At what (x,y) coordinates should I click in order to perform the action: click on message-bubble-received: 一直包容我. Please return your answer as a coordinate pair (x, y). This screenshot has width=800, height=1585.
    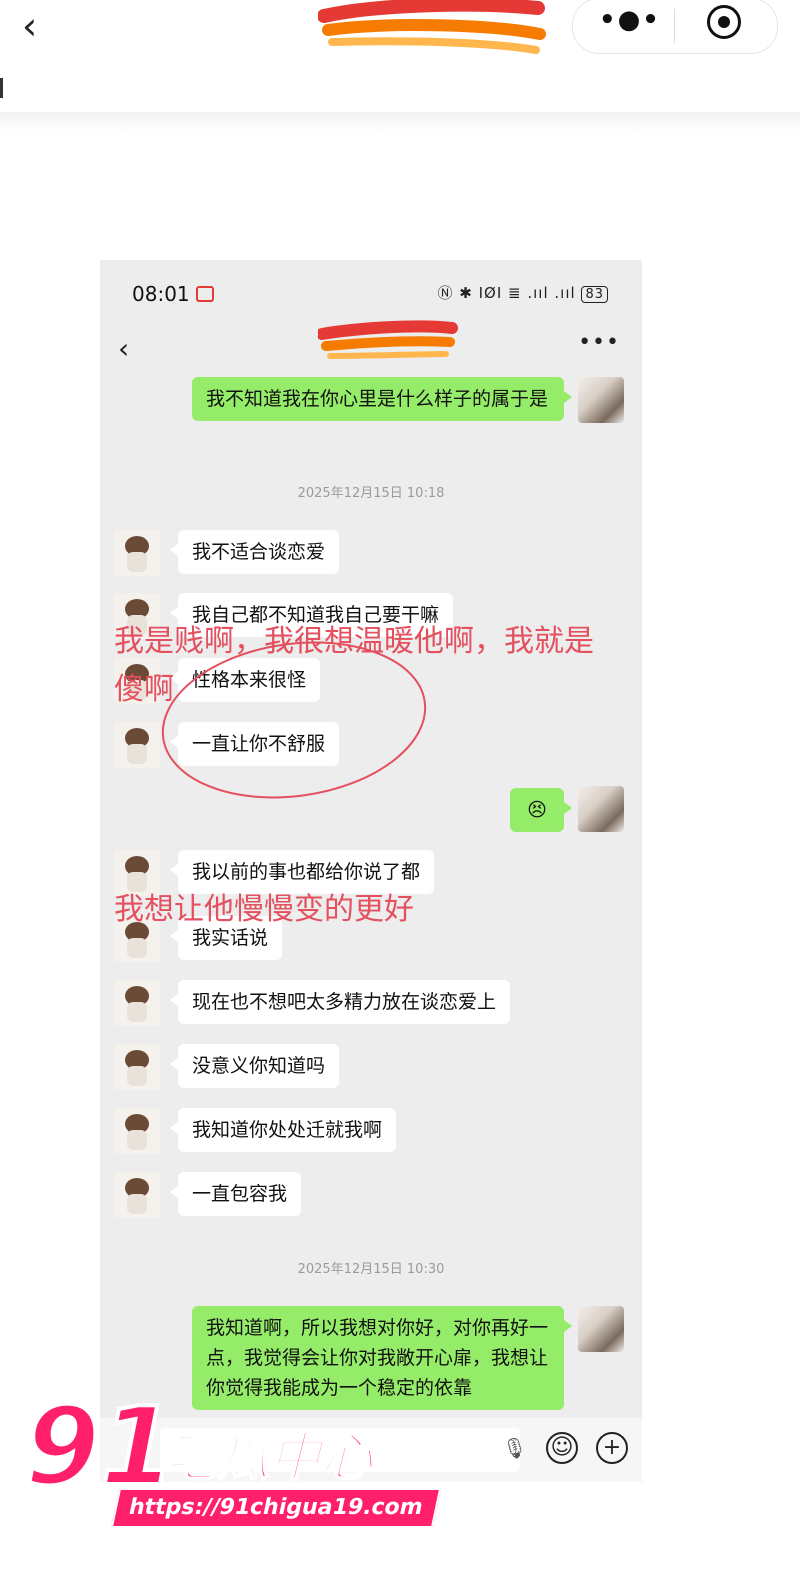
    Looking at the image, I should click on (235, 1194).